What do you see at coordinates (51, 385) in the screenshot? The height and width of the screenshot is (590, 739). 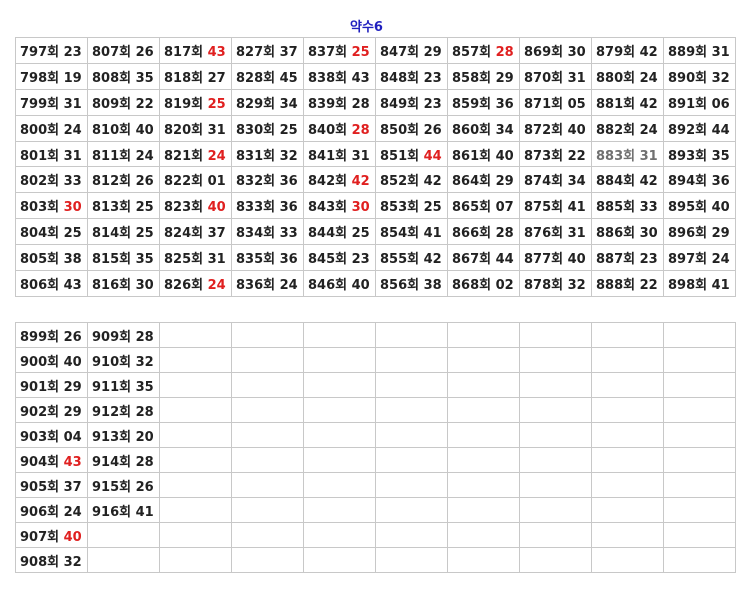 I see `draw-cell: 901회 29` at bounding box center [51, 385].